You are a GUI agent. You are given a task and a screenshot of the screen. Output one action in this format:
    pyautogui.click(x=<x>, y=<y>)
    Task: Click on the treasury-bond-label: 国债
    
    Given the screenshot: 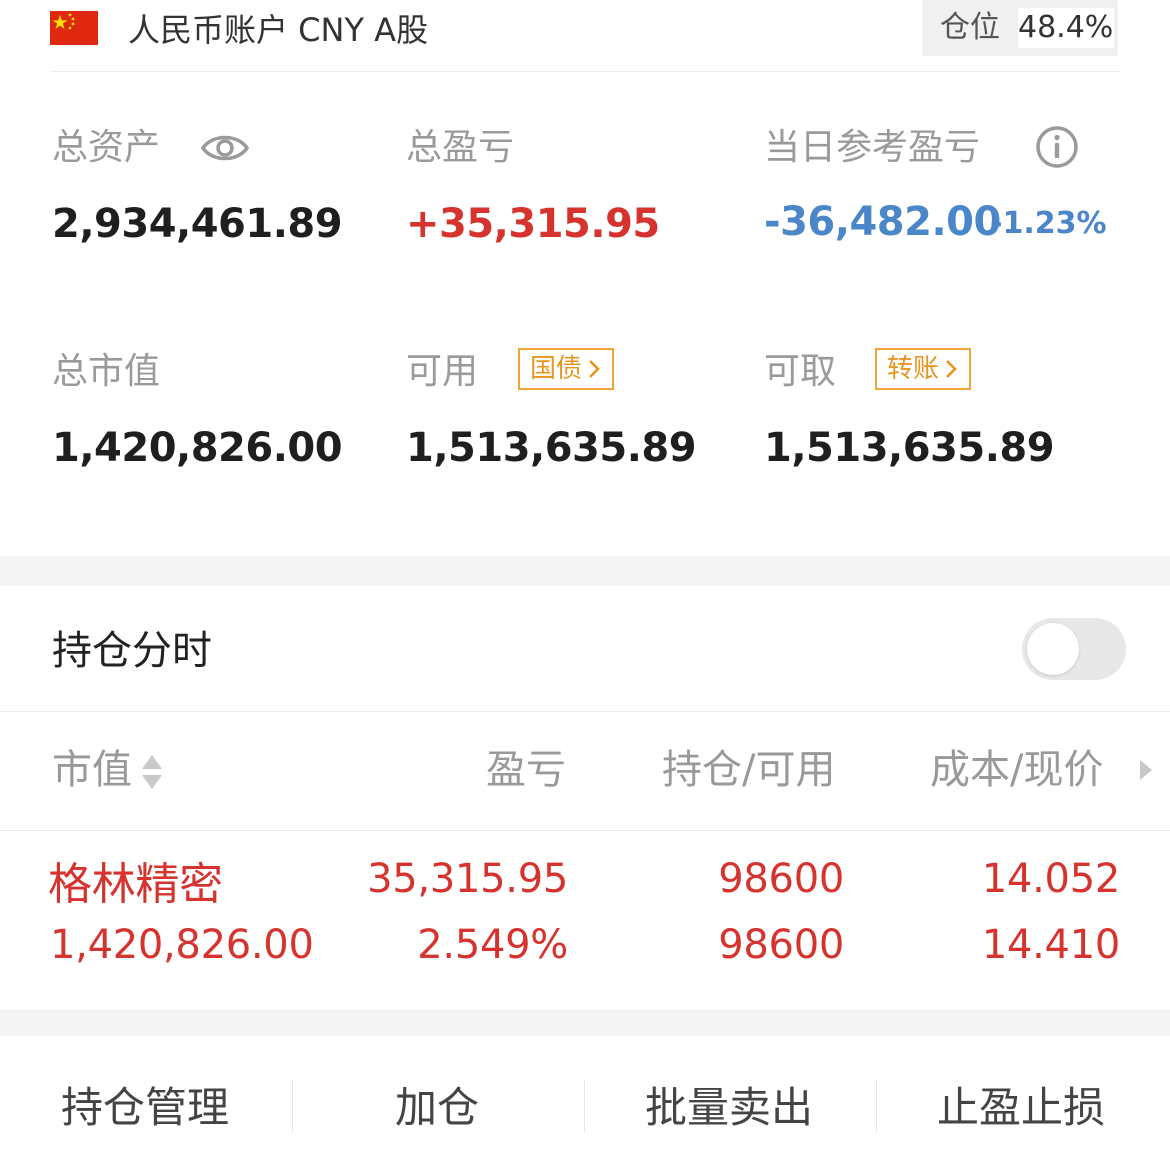 What is the action you would take?
    pyautogui.click(x=556, y=369)
    